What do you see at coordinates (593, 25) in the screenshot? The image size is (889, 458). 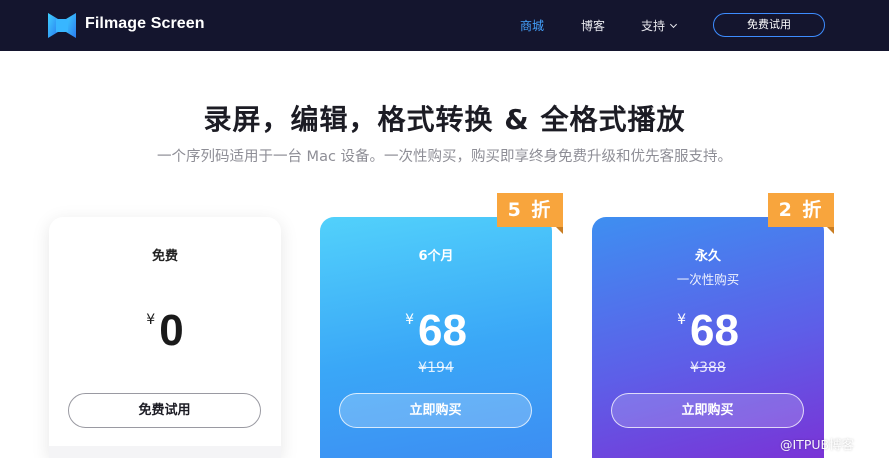 I see `nav-link-blog: 博客` at bounding box center [593, 25].